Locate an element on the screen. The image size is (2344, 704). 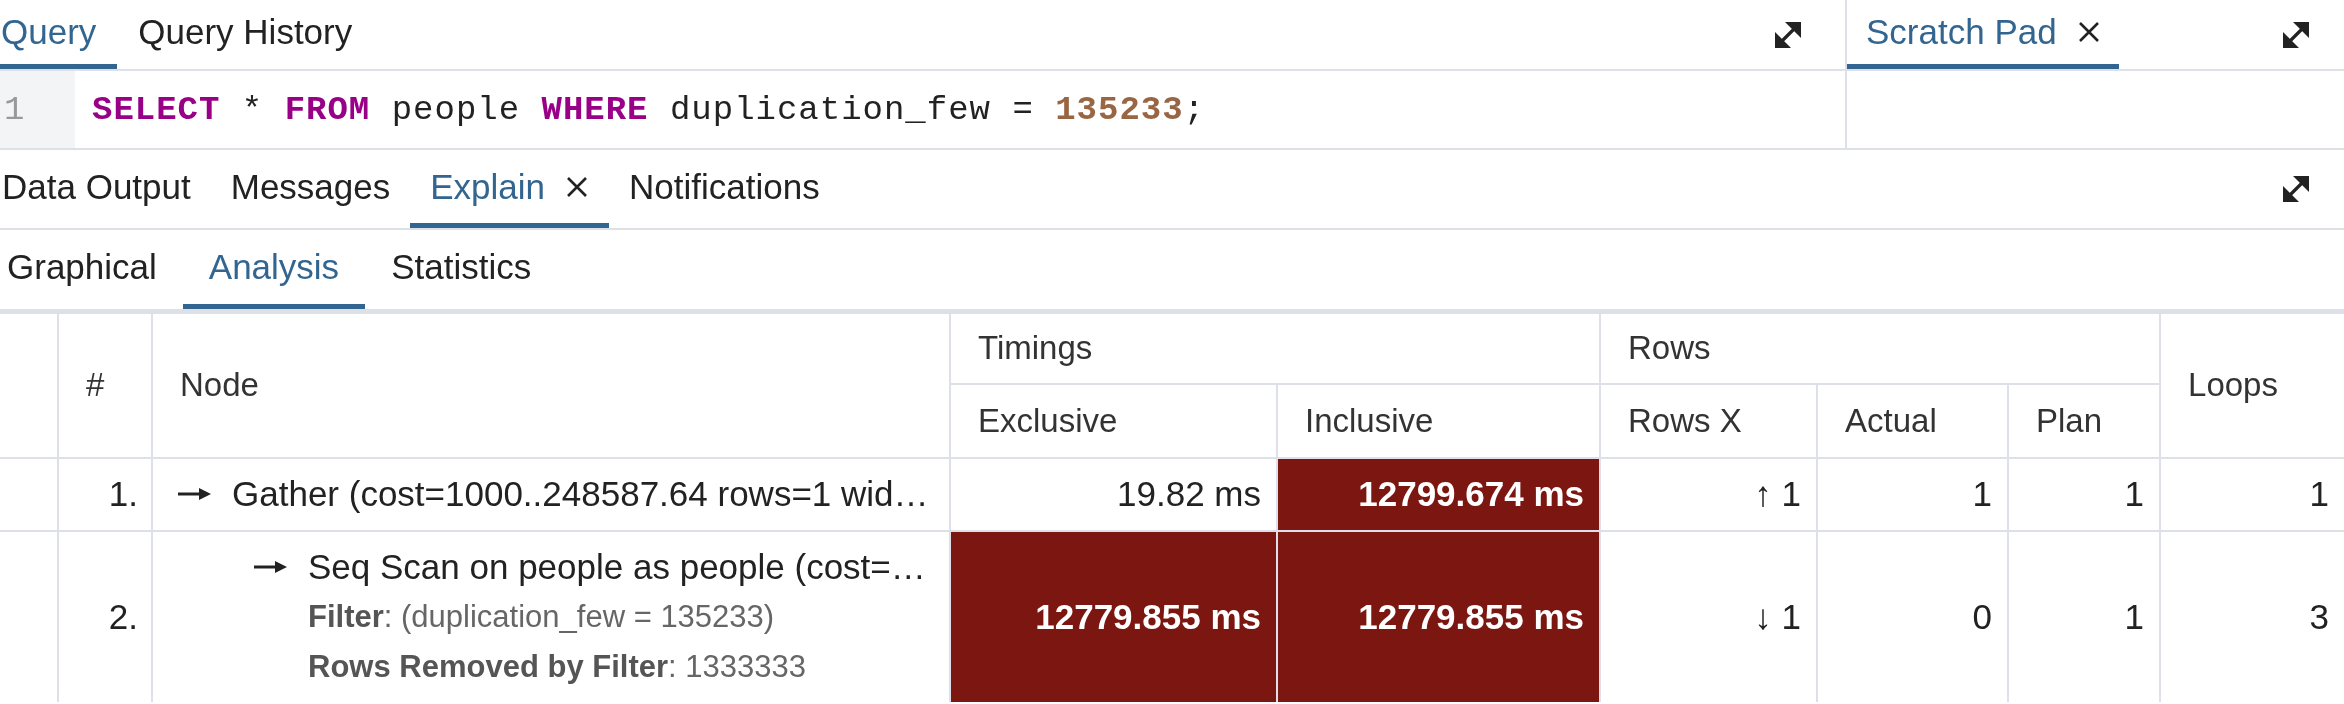
column-header: Inclusive is located at coordinates (1438, 420).